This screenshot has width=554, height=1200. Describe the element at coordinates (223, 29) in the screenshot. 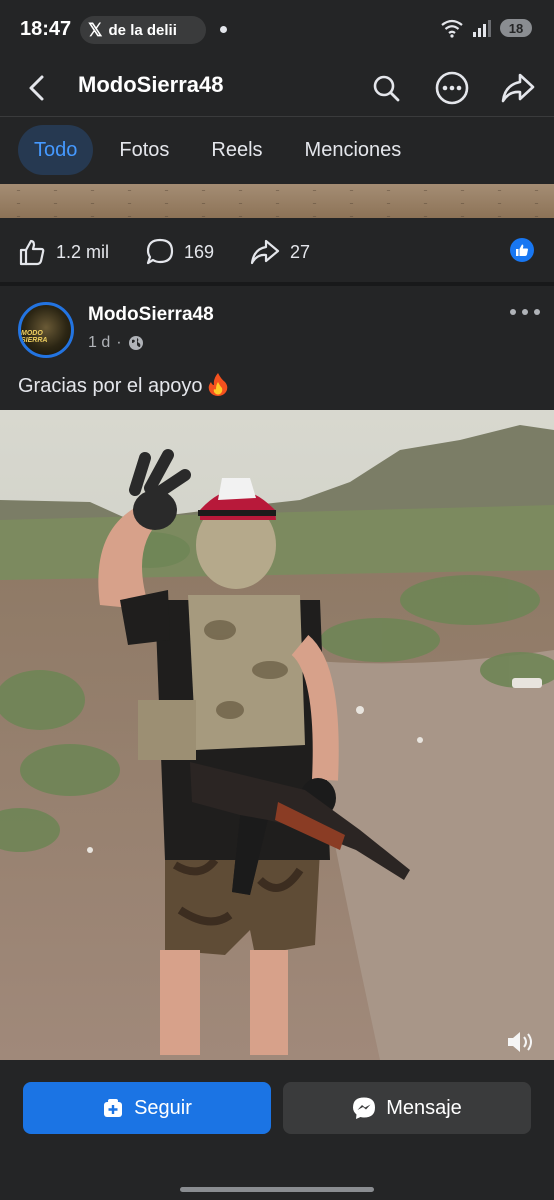

I see `notification-dot-icon` at that location.